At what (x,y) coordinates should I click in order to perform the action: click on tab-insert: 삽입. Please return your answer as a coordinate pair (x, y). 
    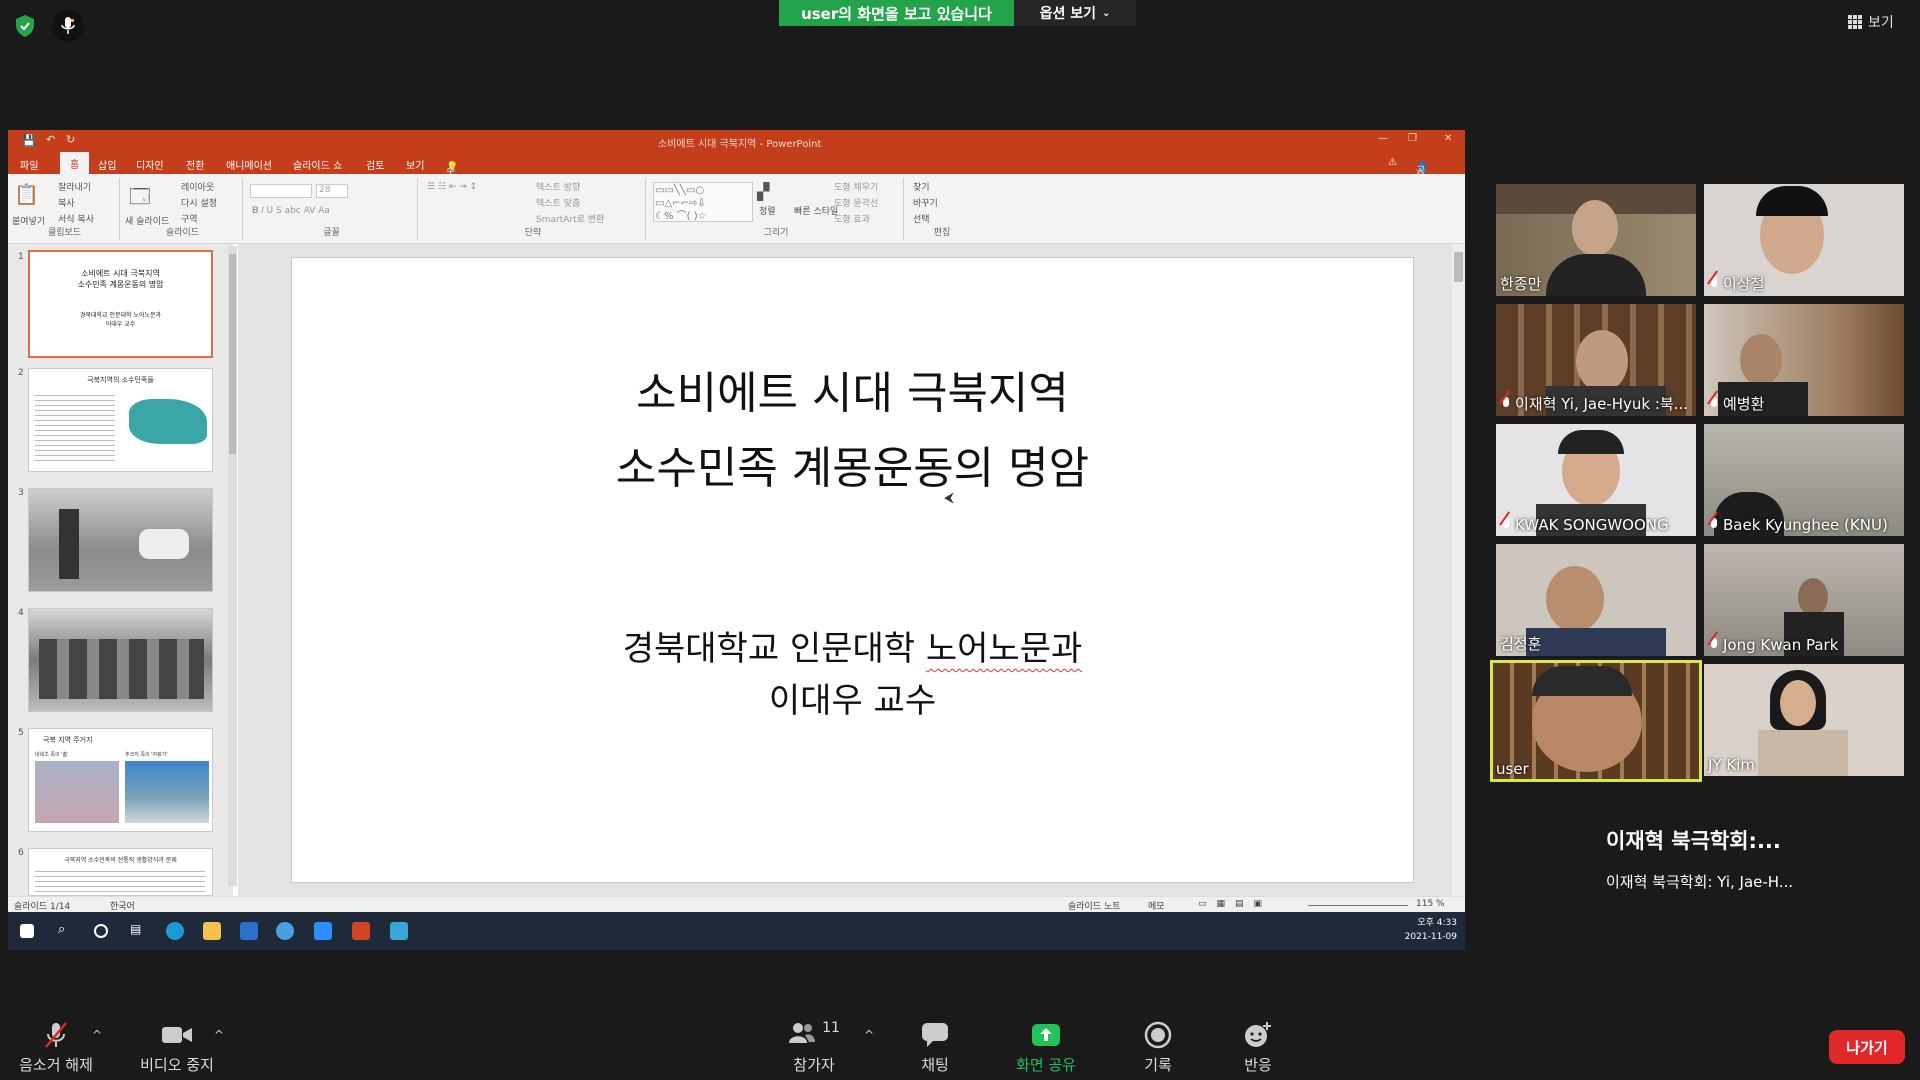
    Looking at the image, I should click on (107, 164).